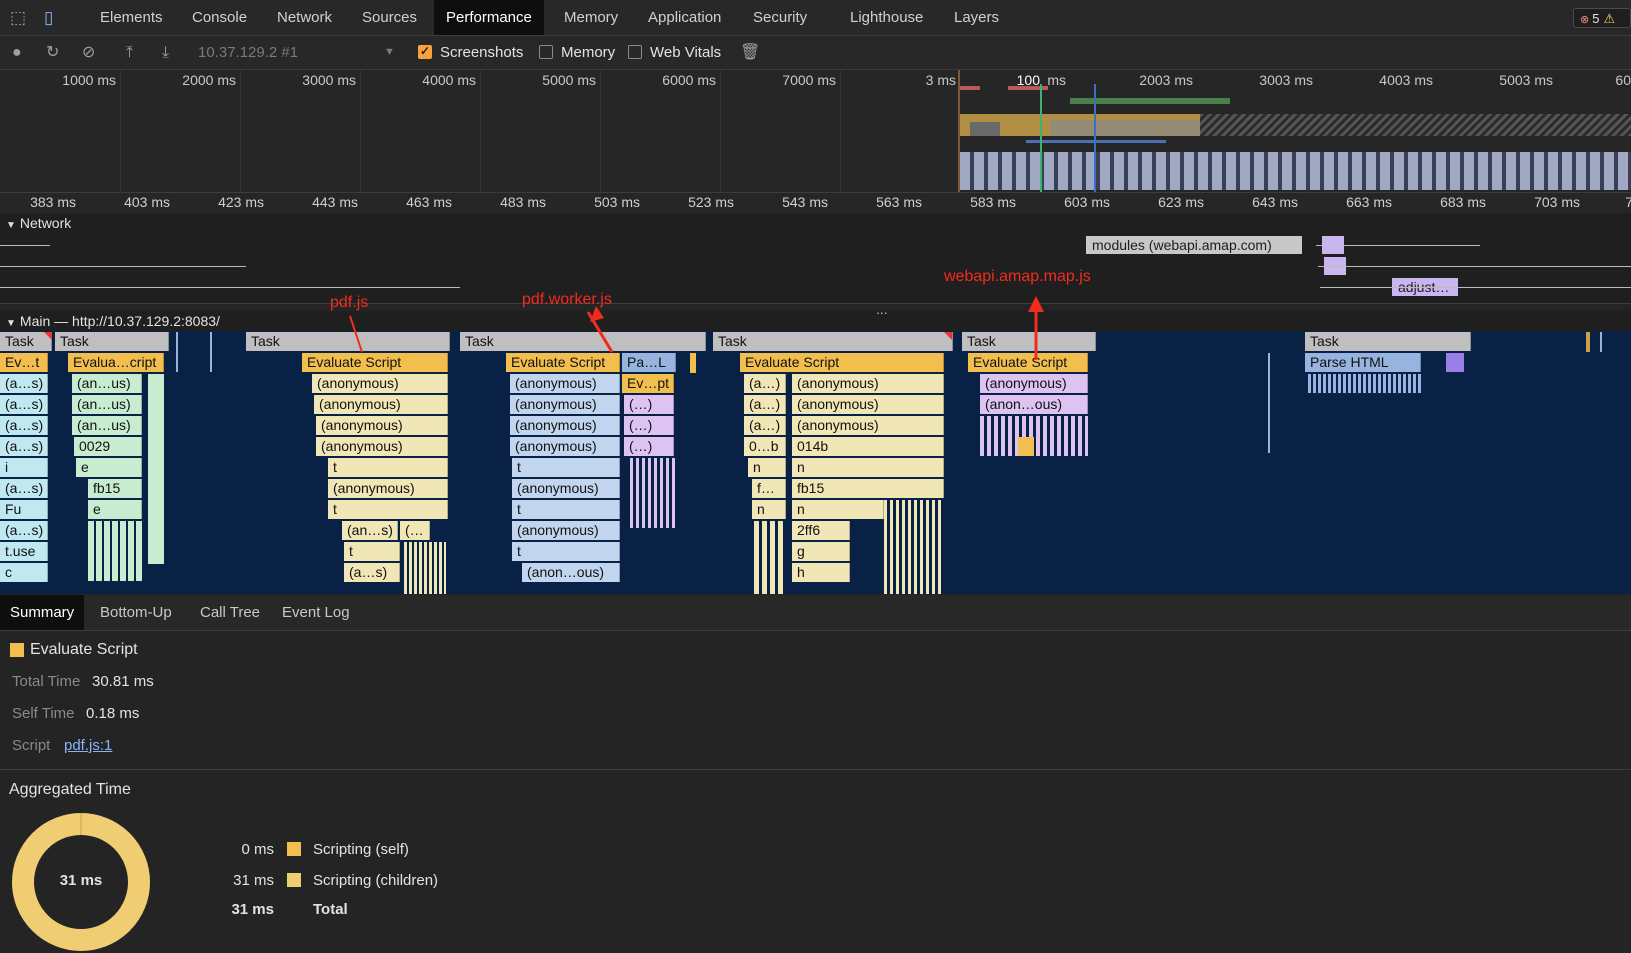 The image size is (1631, 953). Describe the element at coordinates (81, 880) in the screenshot. I see `donut-total-label: 31 ms` at that location.